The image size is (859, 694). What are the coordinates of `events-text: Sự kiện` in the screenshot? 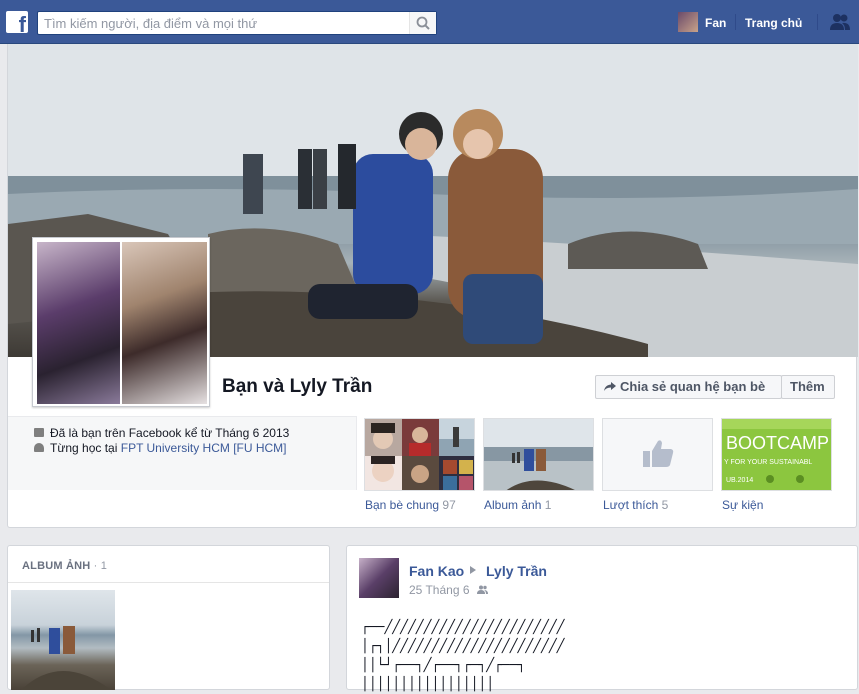 It's located at (743, 505).